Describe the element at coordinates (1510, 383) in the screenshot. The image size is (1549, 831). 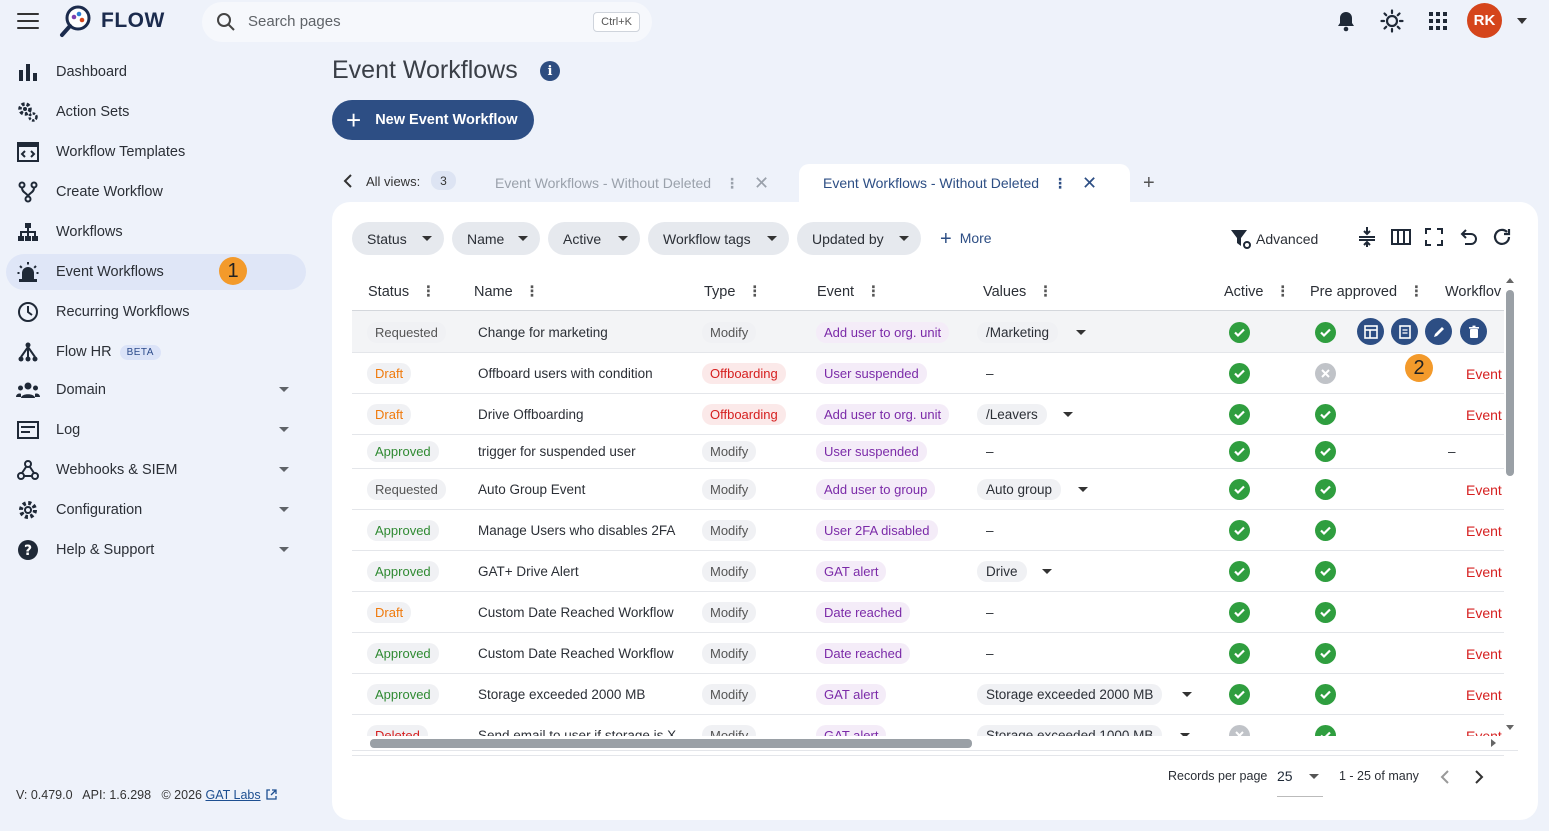
I see `vertical-scrollbar` at that location.